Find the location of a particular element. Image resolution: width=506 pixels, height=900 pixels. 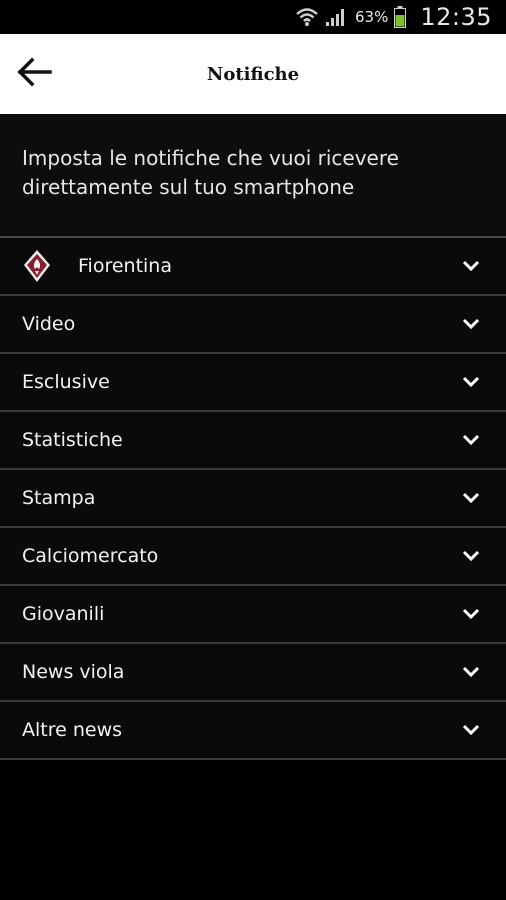

list-item-label: News viola is located at coordinates (73, 672).